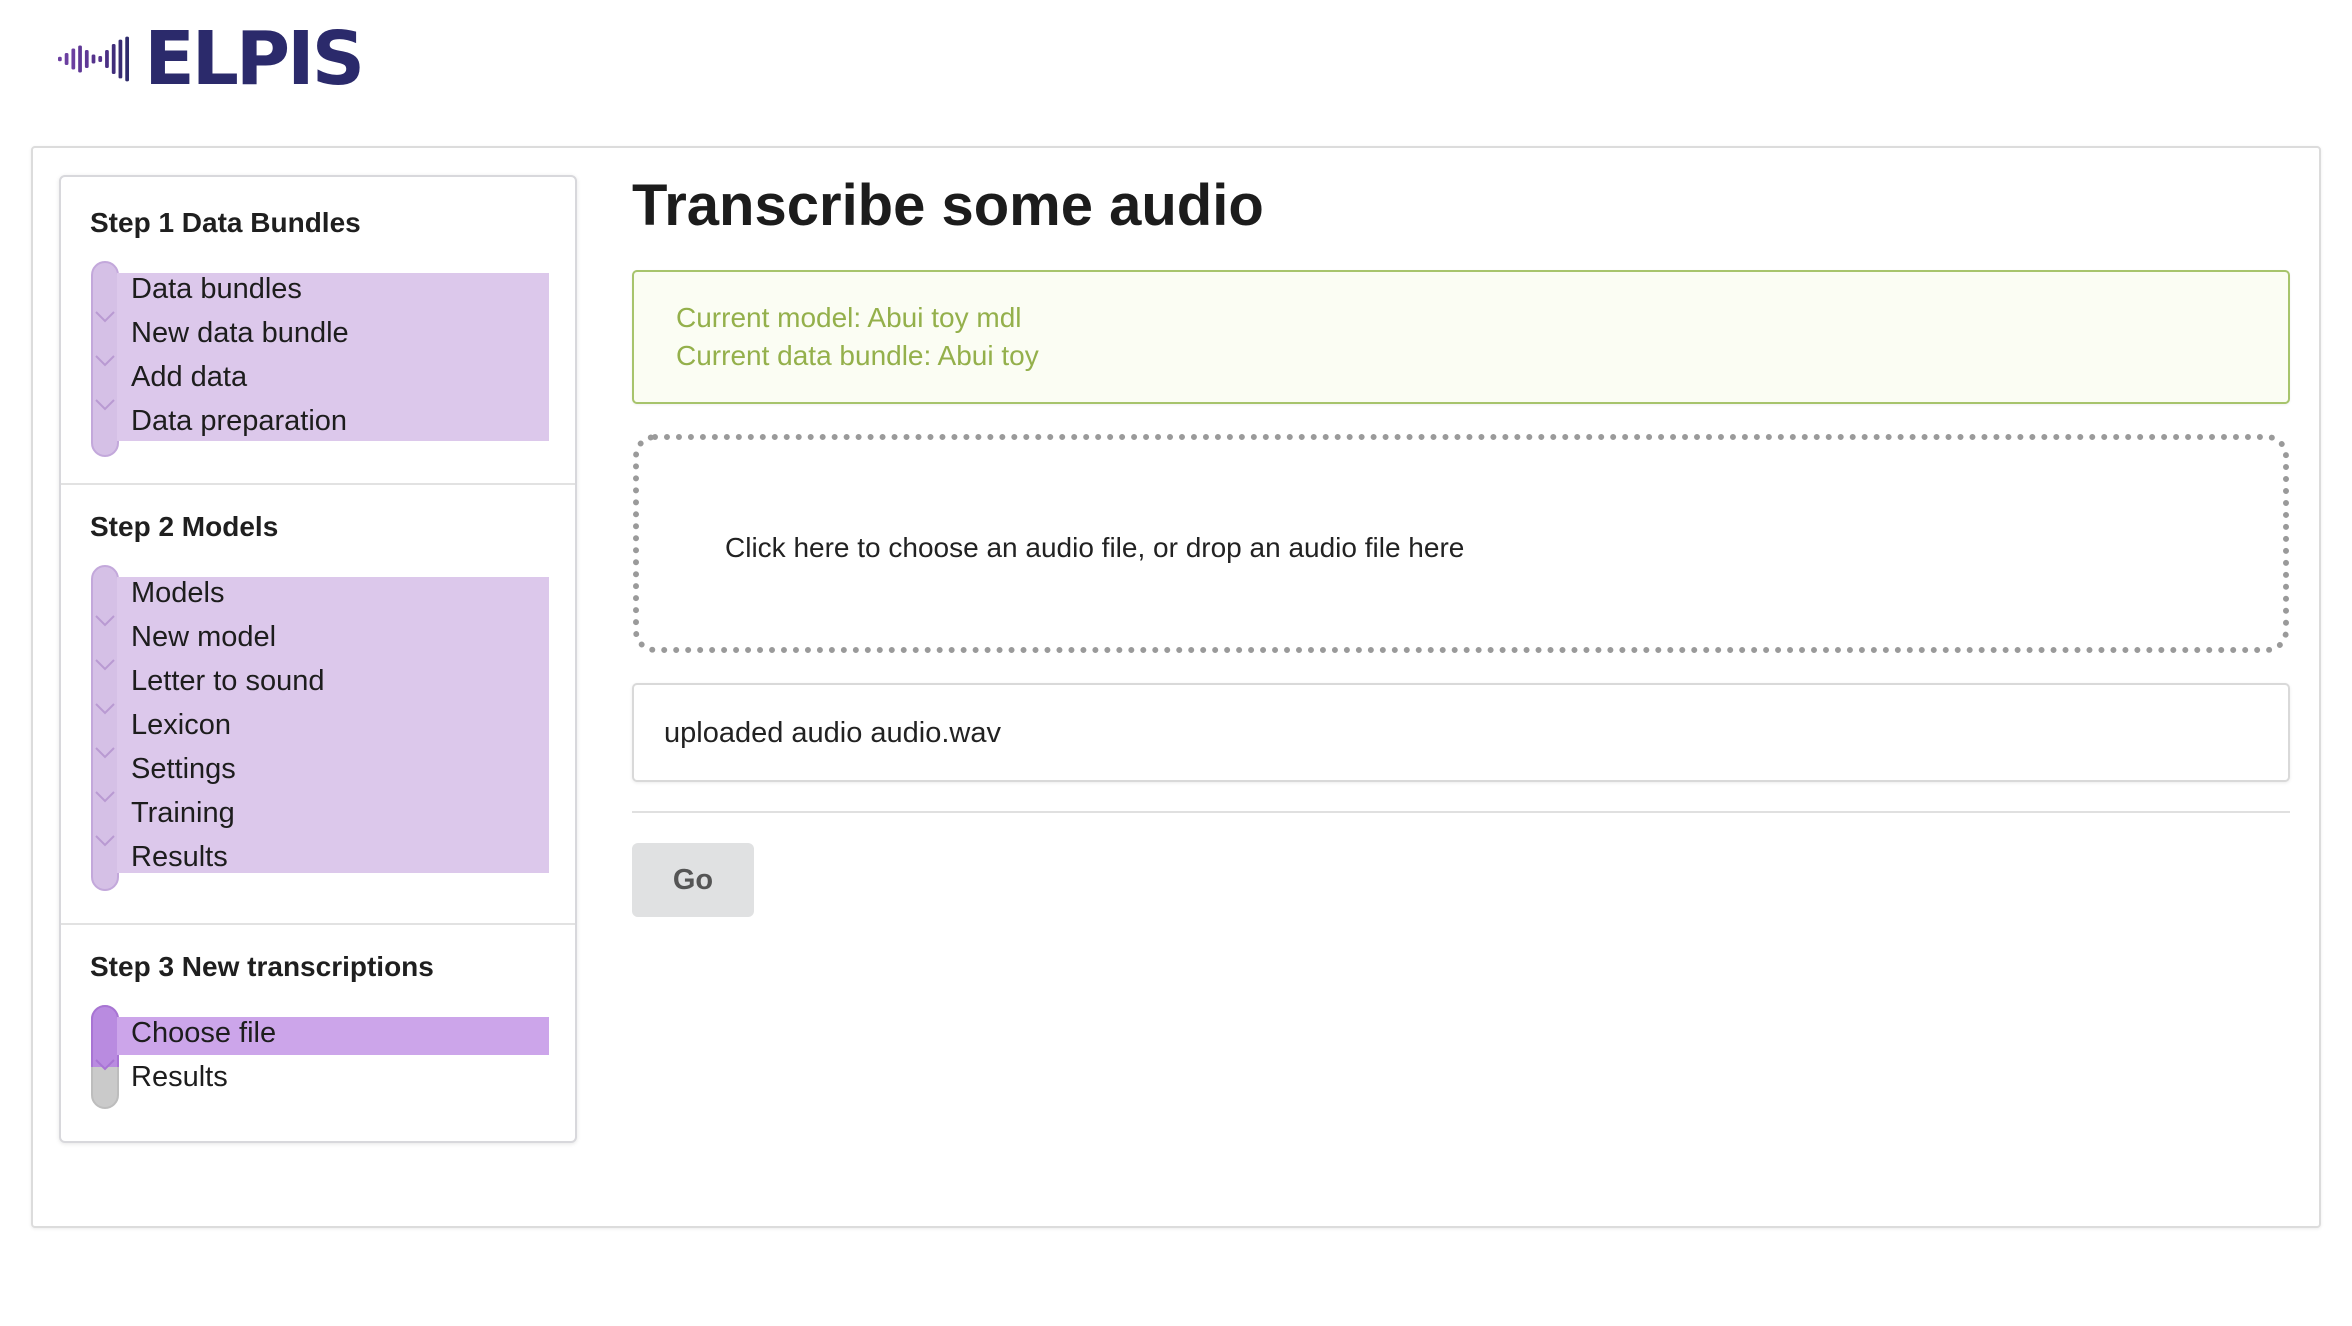 The image size is (2352, 1326). I want to click on elpis-logo: ELPIS, so click(211, 59).